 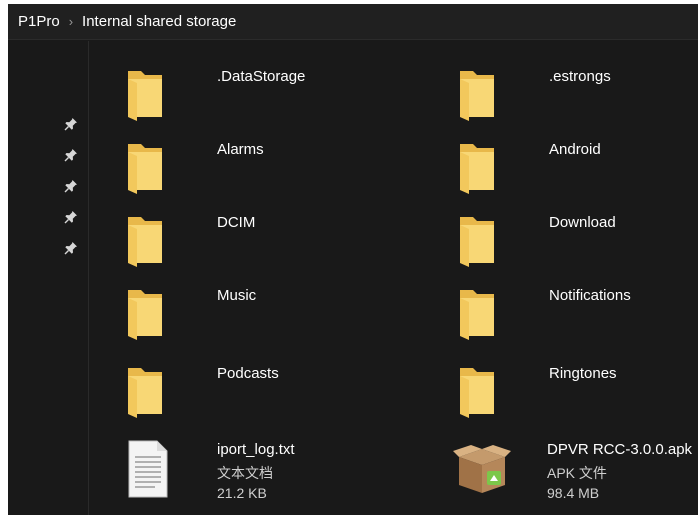 What do you see at coordinates (577, 473) in the screenshot?
I see `file-type: APK 文件` at bounding box center [577, 473].